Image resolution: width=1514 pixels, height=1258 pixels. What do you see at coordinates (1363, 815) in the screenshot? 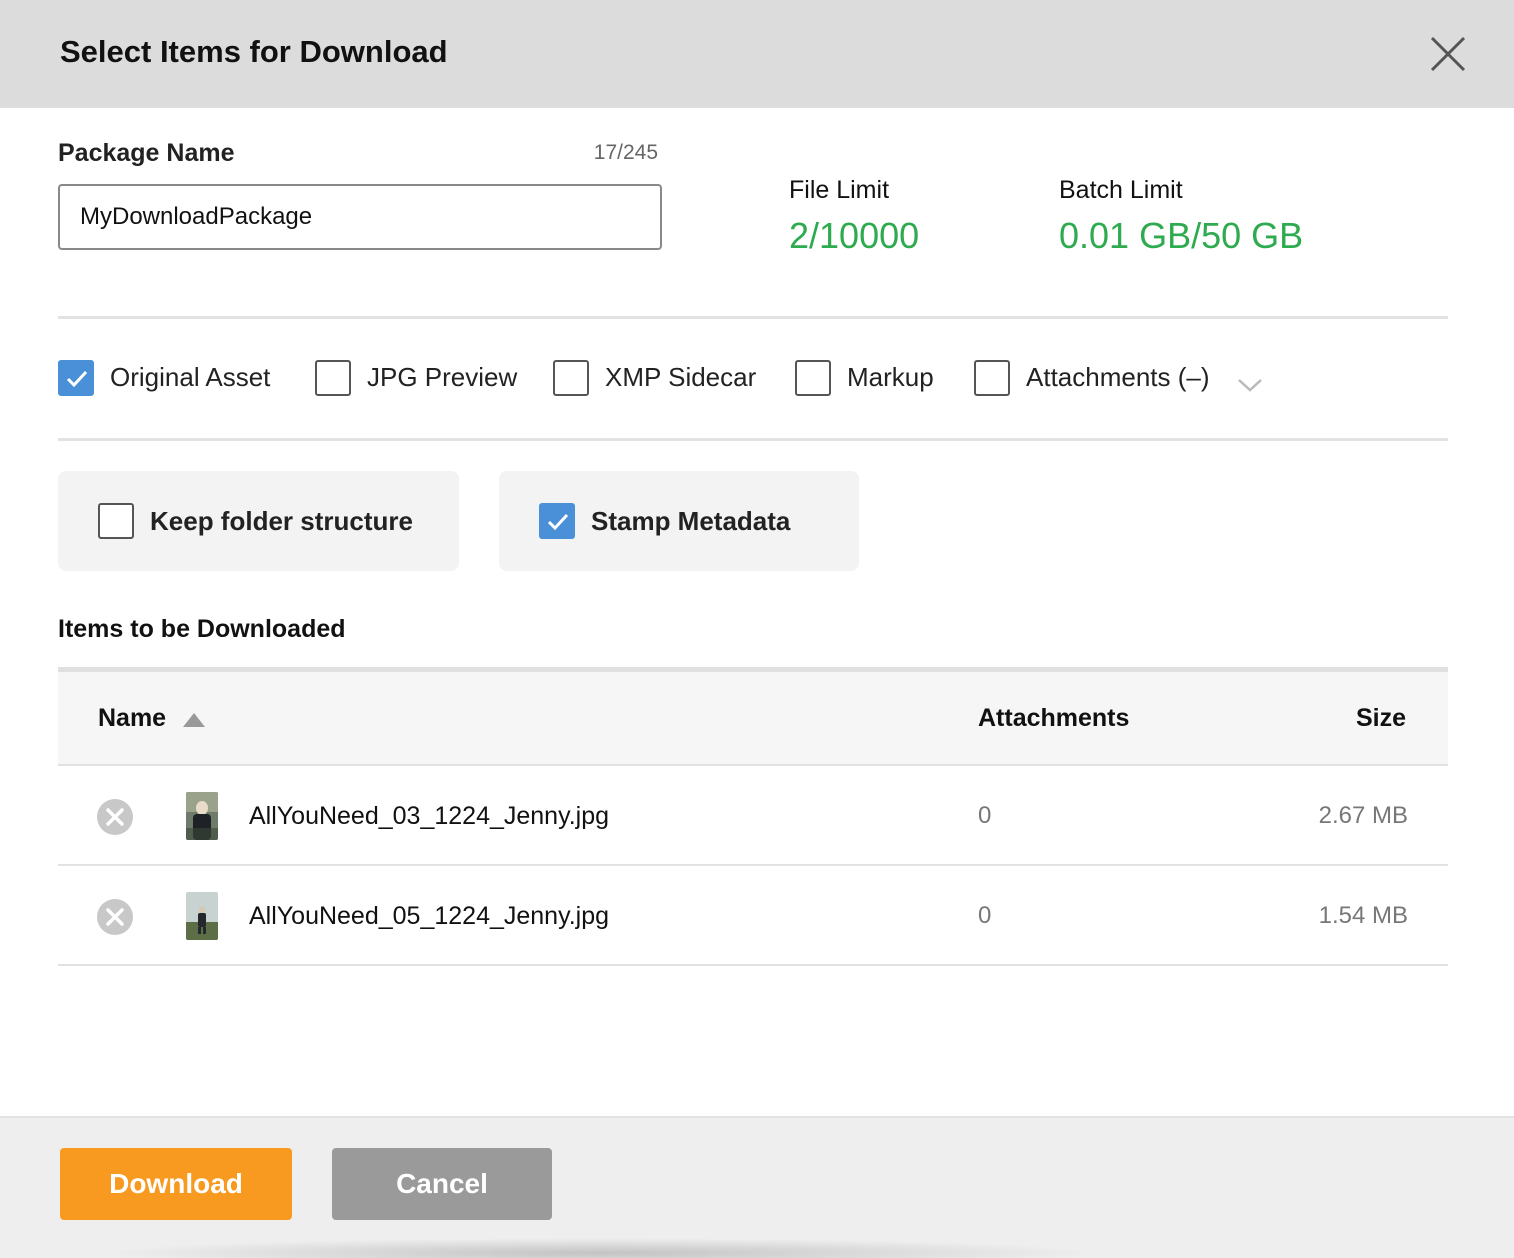
I see `file-size: 2.67 MB` at bounding box center [1363, 815].